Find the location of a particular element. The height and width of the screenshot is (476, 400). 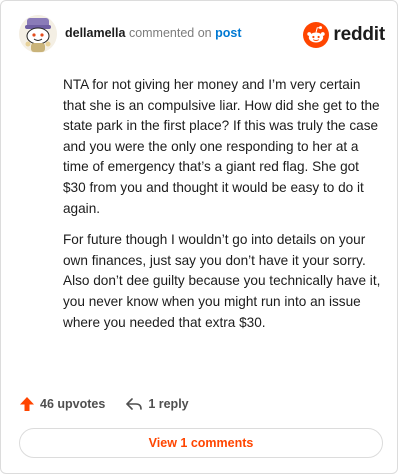

reply-count: 1 reply is located at coordinates (168, 404).